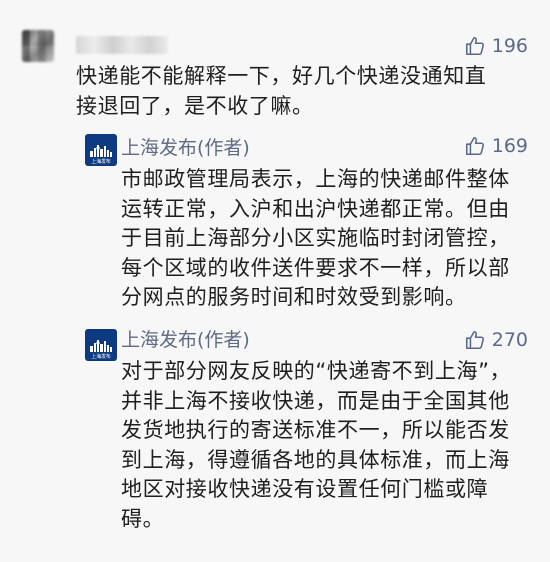  I want to click on like-button: 169, so click(496, 146).